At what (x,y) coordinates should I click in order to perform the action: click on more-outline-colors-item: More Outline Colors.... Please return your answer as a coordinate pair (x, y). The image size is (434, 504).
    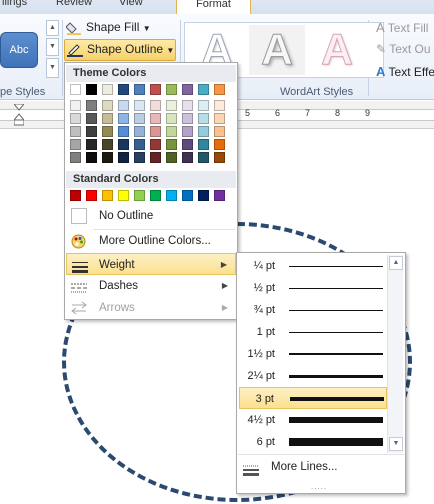
    Looking at the image, I should click on (151, 241).